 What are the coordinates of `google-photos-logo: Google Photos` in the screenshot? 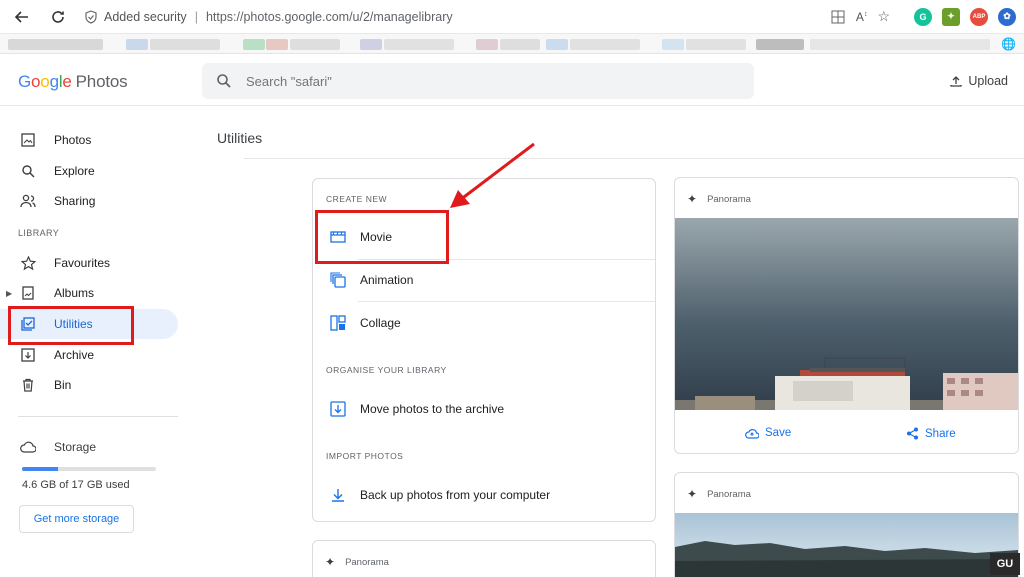 It's located at (73, 82).